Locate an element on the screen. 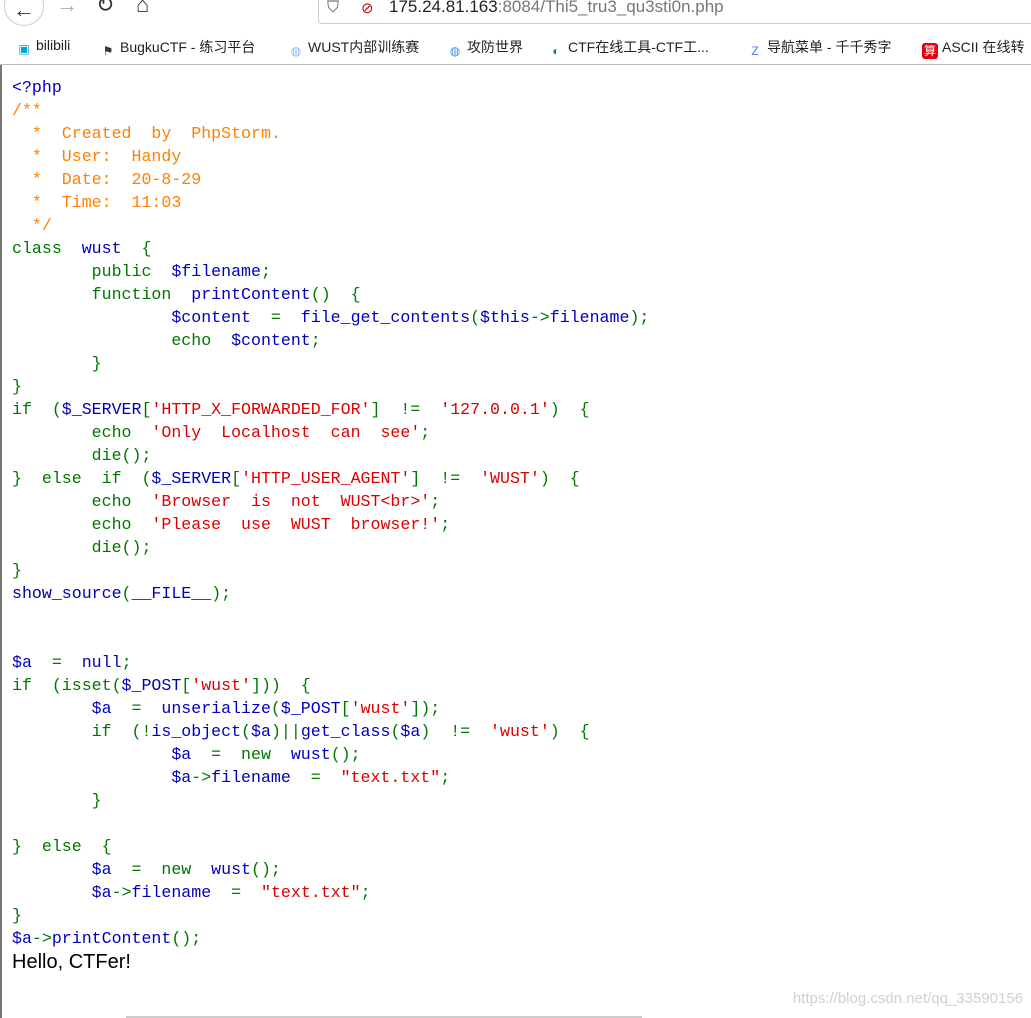 This screenshot has height=1018, width=1031. code-line: $a = null; is located at coordinates (330, 662).